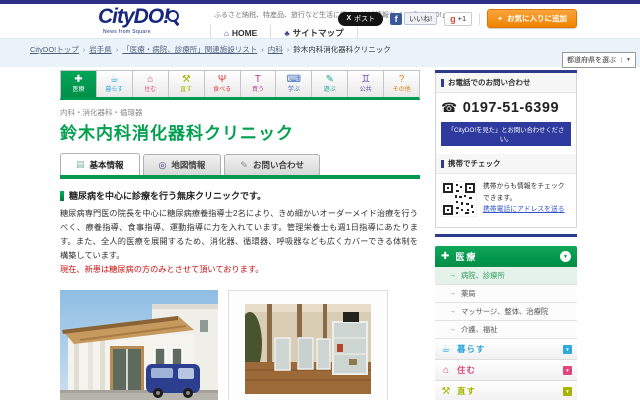 Image resolution: width=640 pixels, height=400 pixels. Describe the element at coordinates (626, 60) in the screenshot. I see `chevron-down-icon: ▼` at that location.